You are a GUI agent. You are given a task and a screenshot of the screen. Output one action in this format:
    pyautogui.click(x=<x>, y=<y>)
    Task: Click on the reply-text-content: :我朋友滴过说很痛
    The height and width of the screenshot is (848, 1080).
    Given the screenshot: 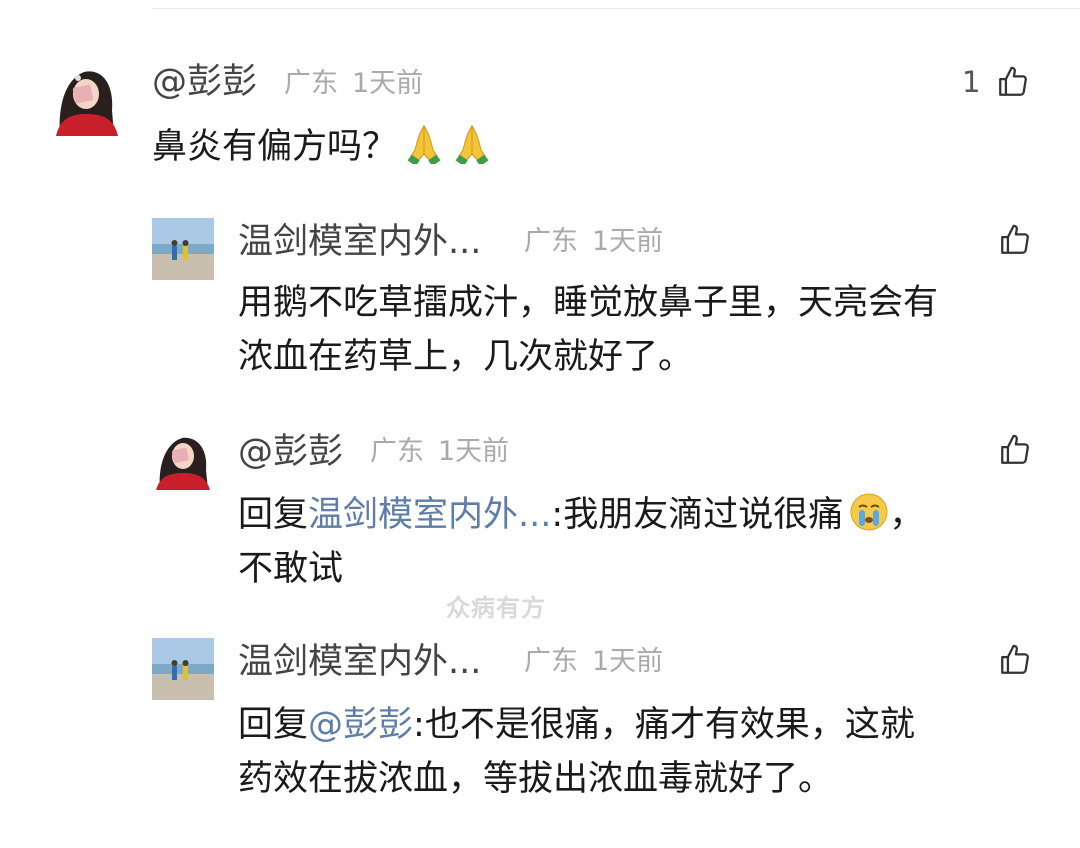 What is the action you would take?
    pyautogui.click(x=697, y=515)
    